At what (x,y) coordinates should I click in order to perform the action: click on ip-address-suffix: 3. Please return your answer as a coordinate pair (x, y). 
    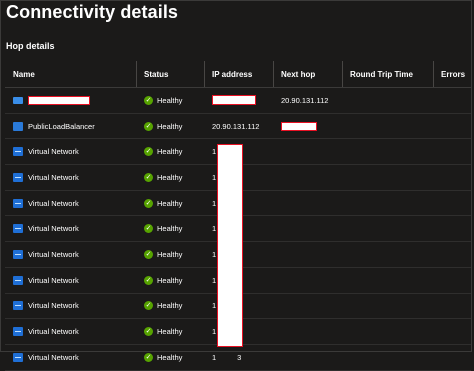
    Looking at the image, I should click on (239, 357).